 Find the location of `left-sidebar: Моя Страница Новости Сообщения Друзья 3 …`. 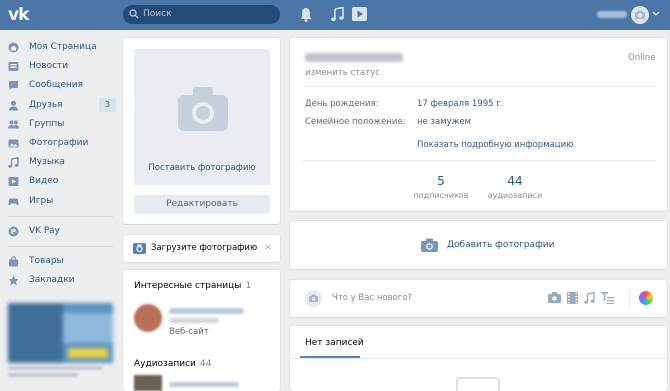

left-sidebar: Моя Страница Новости Сообщения Друзья 3 … is located at coordinates (61, 164).